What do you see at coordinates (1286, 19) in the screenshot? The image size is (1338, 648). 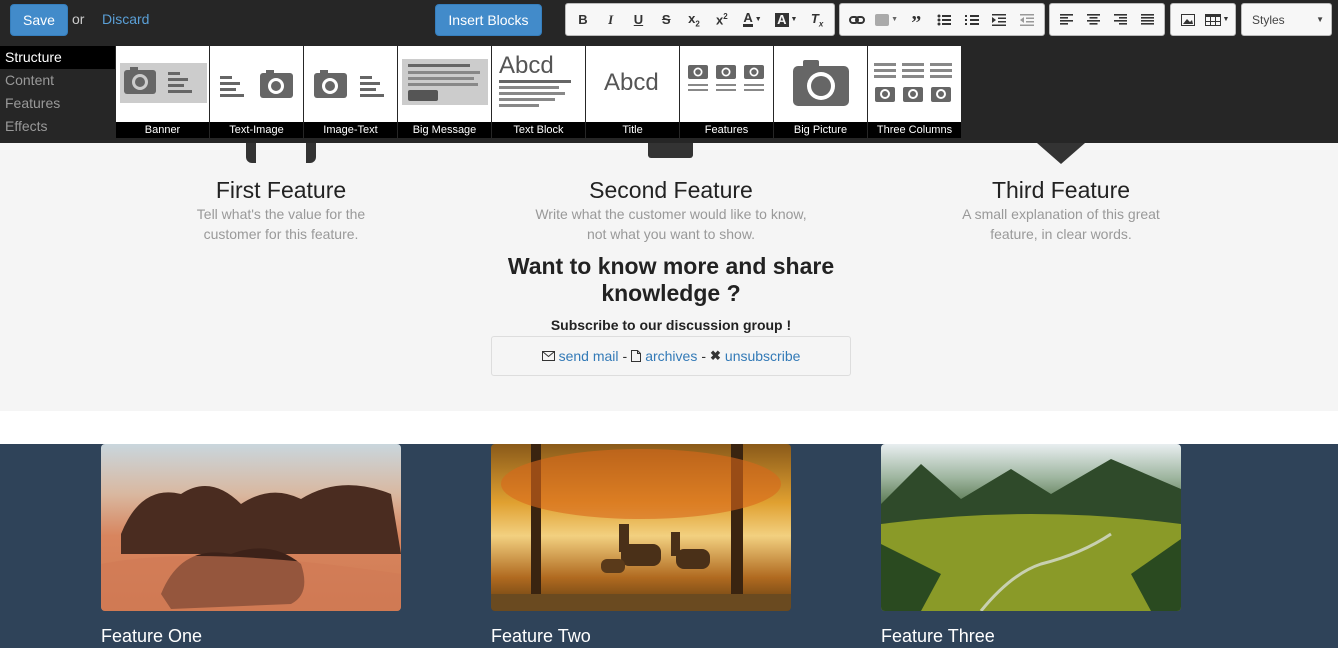 I see `styles-dropdown: Styles ▼` at bounding box center [1286, 19].